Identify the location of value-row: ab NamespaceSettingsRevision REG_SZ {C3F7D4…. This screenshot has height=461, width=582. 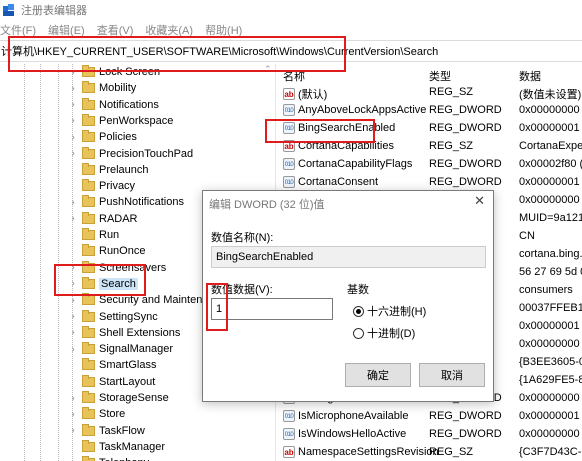
(430, 452).